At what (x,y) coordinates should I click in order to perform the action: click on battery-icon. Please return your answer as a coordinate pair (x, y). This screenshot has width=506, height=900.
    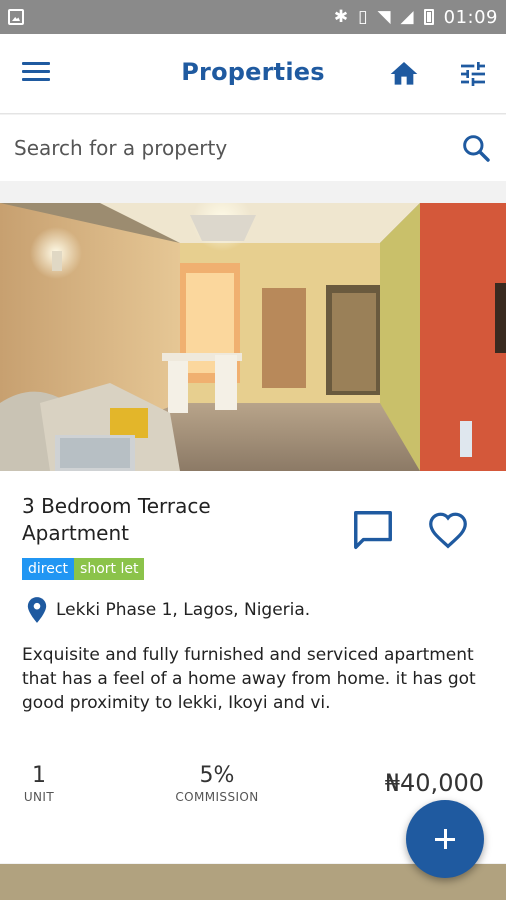
    Looking at the image, I should click on (428, 17).